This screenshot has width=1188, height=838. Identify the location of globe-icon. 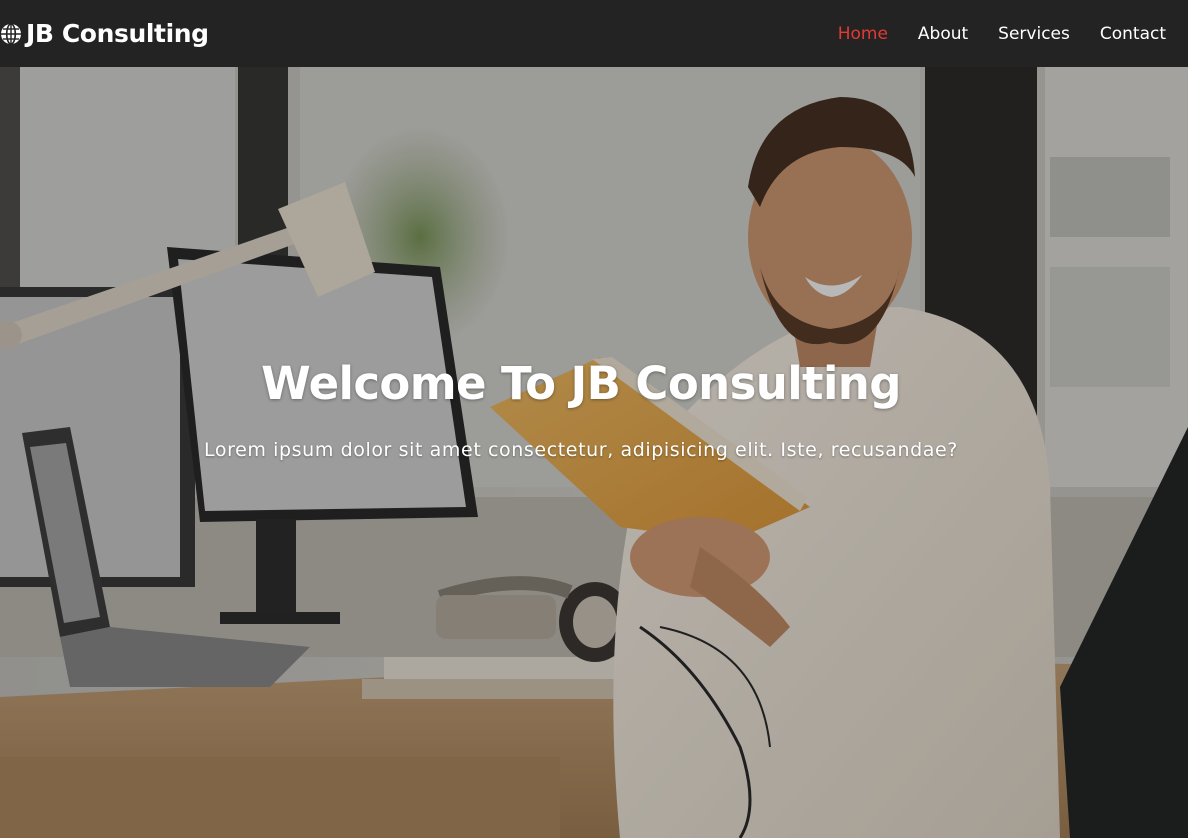
(11, 33).